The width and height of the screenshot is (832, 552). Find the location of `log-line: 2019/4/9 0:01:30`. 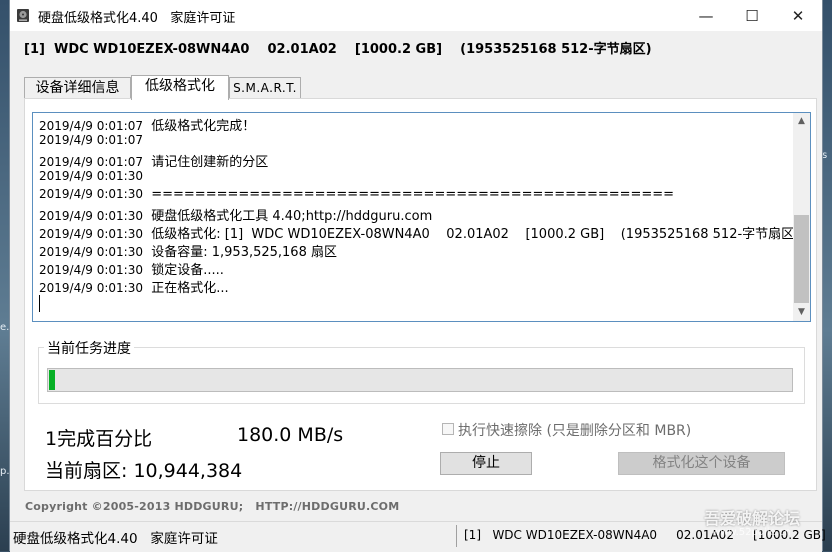

log-line: 2019/4/9 0:01:30 is located at coordinates (95, 176).